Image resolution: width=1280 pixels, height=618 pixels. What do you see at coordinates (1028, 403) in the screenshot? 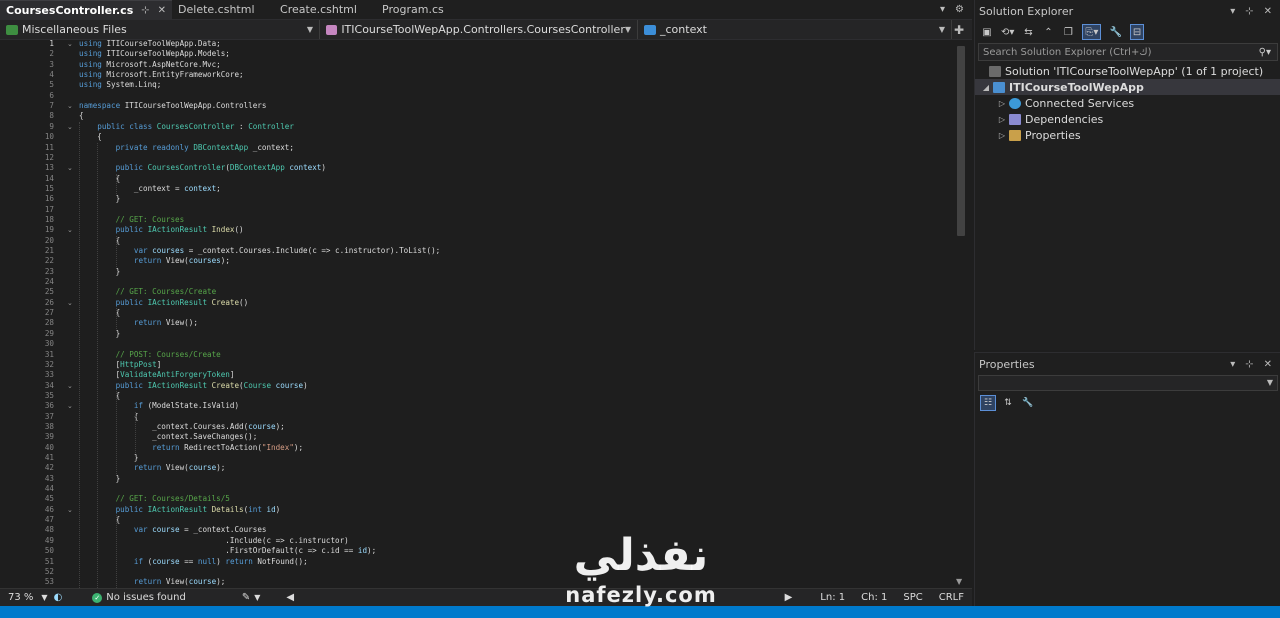
I see `property-pages-wrench-icon: 🔧` at bounding box center [1028, 403].